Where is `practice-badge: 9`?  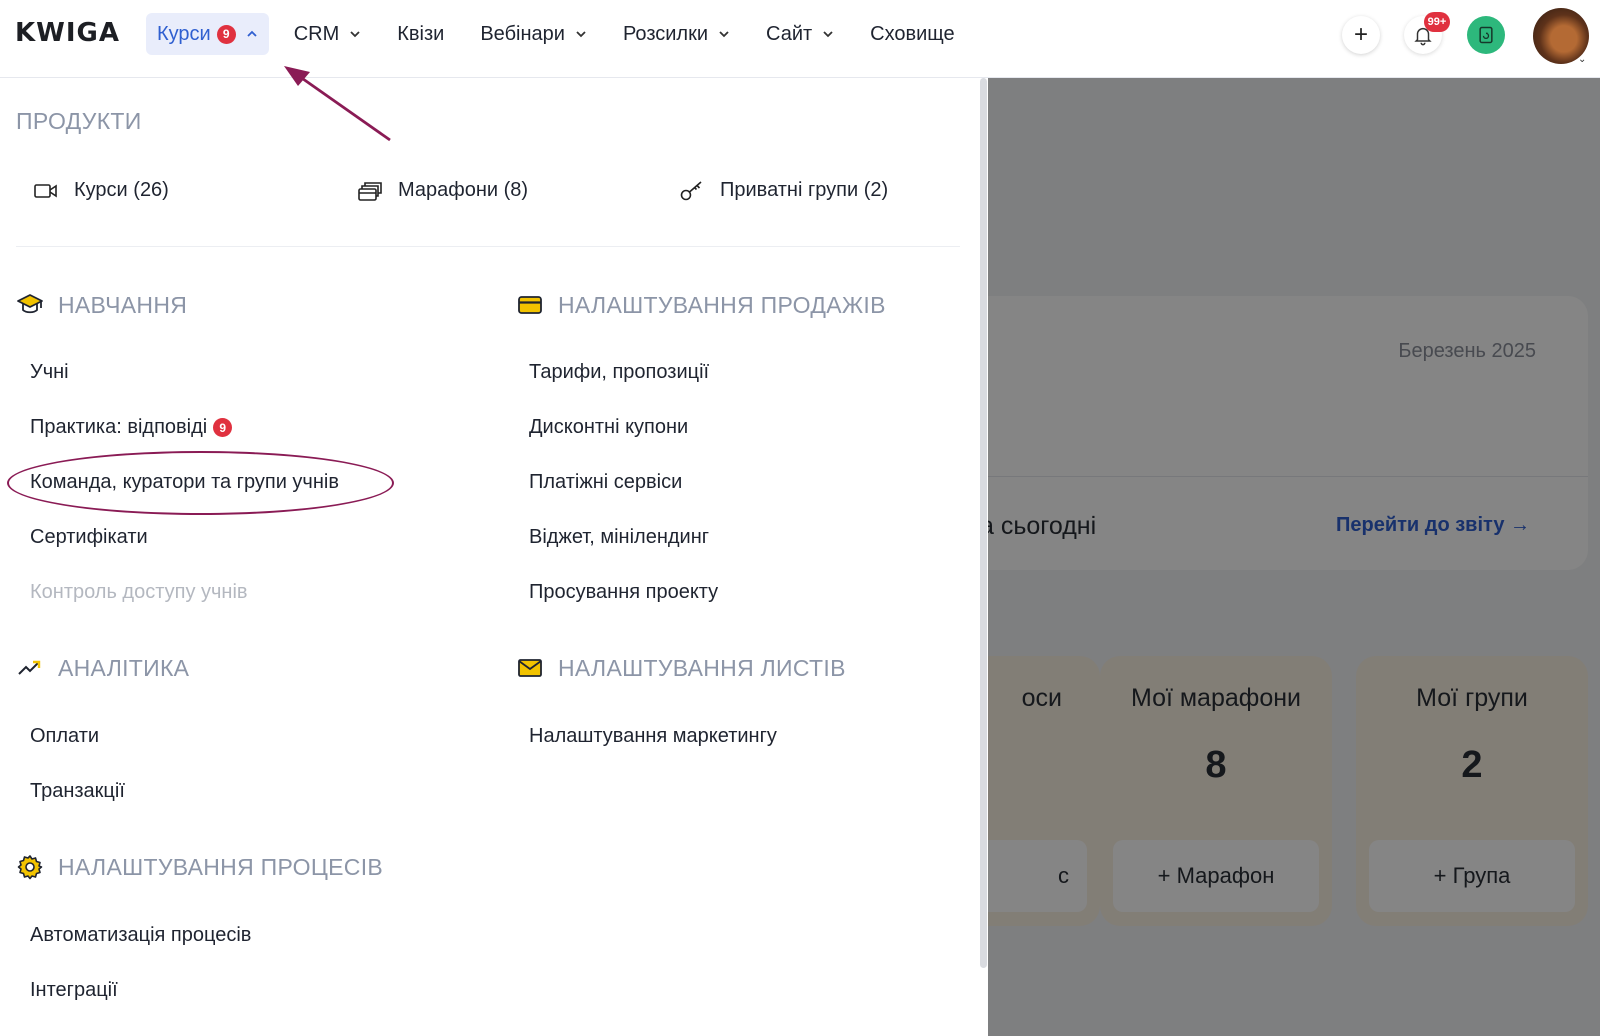 practice-badge: 9 is located at coordinates (223, 427).